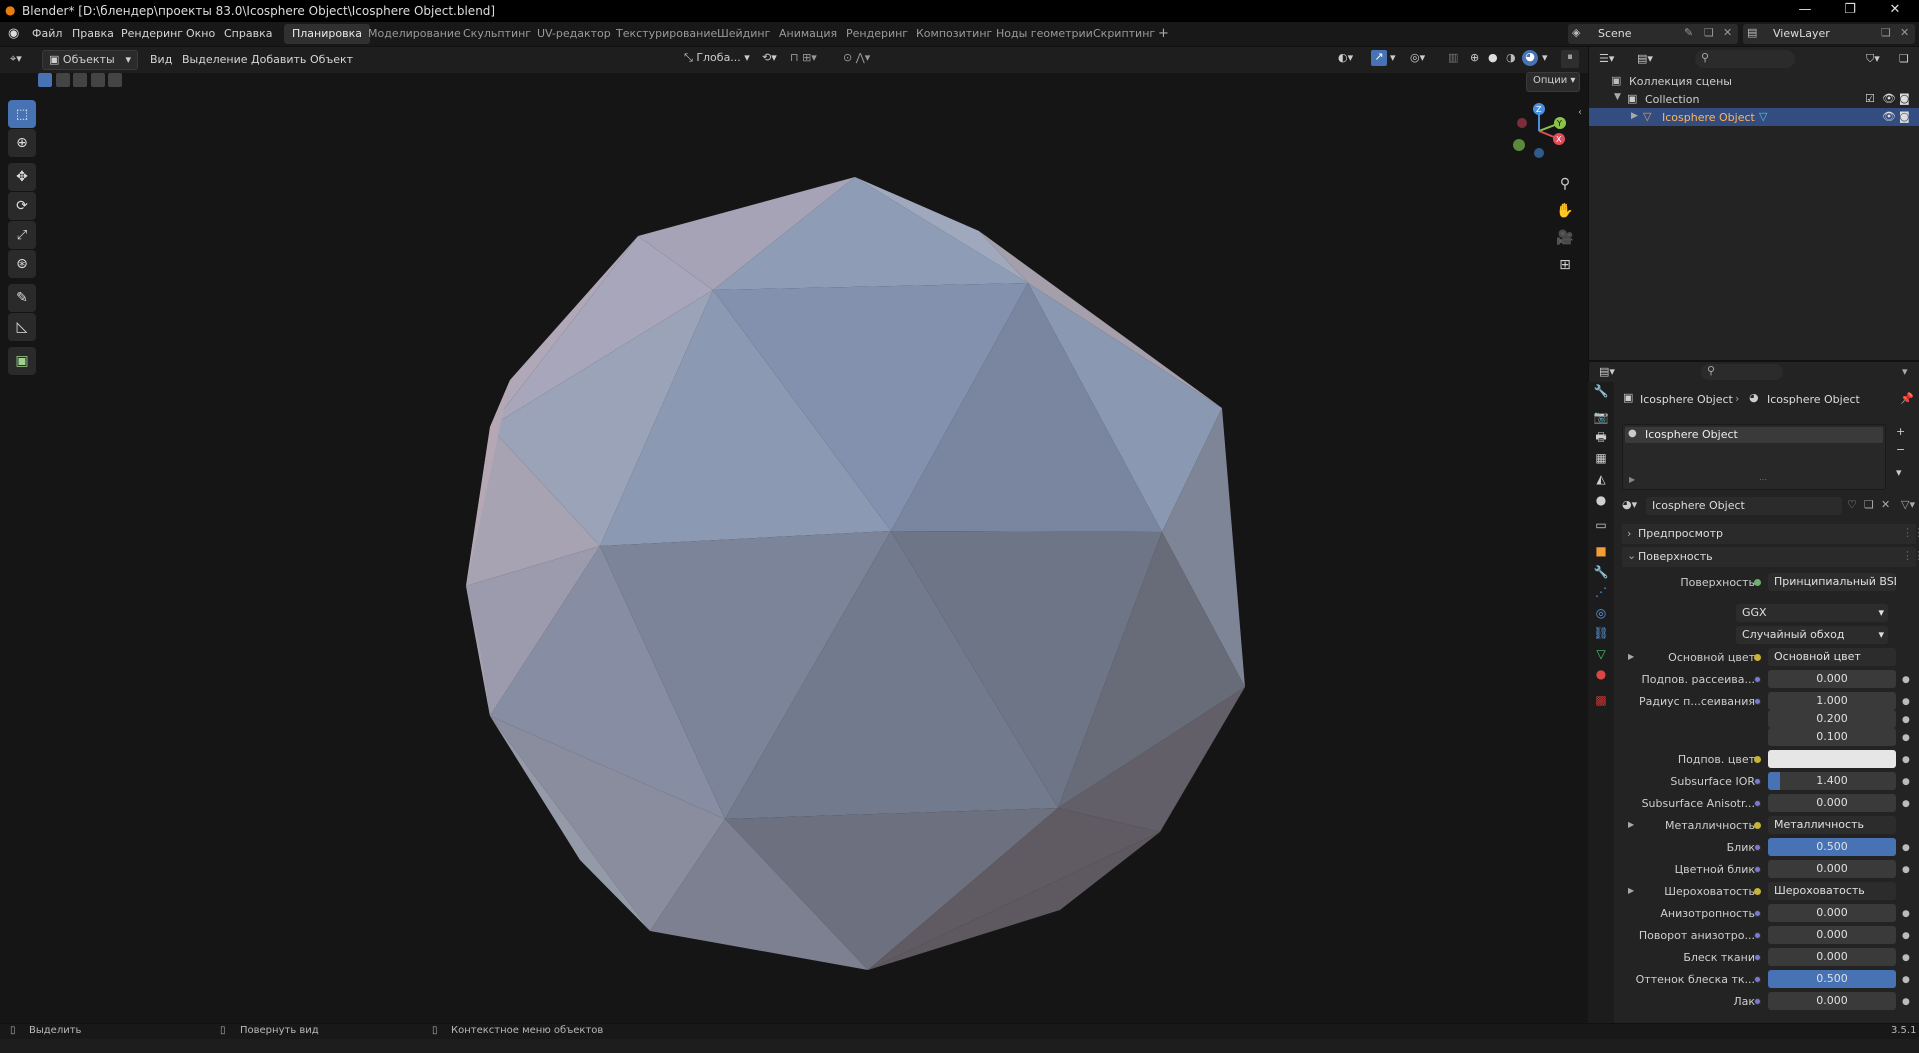  What do you see at coordinates (22, 177) in the screenshot?
I see `move-tool: ✥` at bounding box center [22, 177].